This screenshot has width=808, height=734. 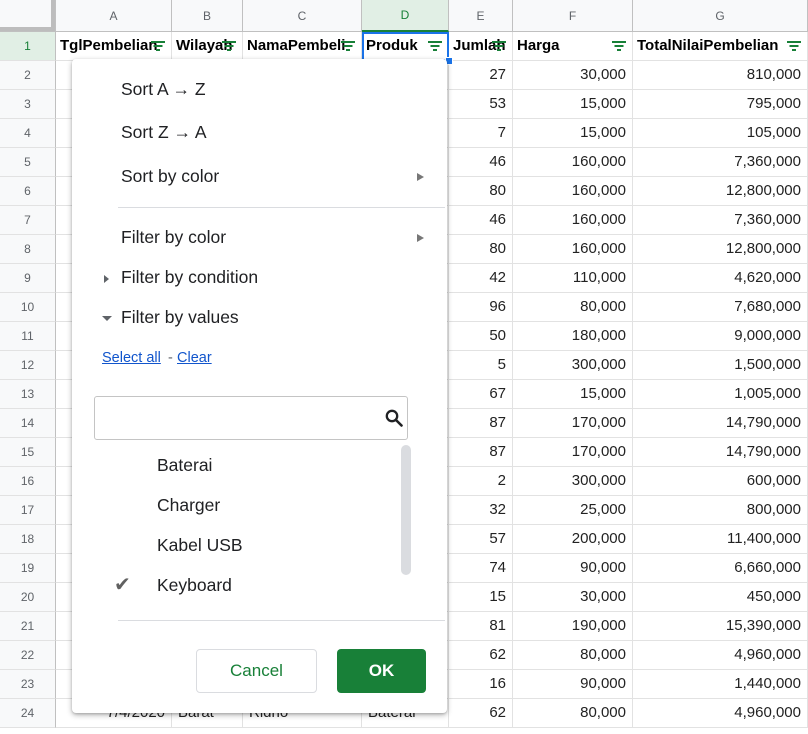 I want to click on table-cell: 30,000, so click(x=573, y=597).